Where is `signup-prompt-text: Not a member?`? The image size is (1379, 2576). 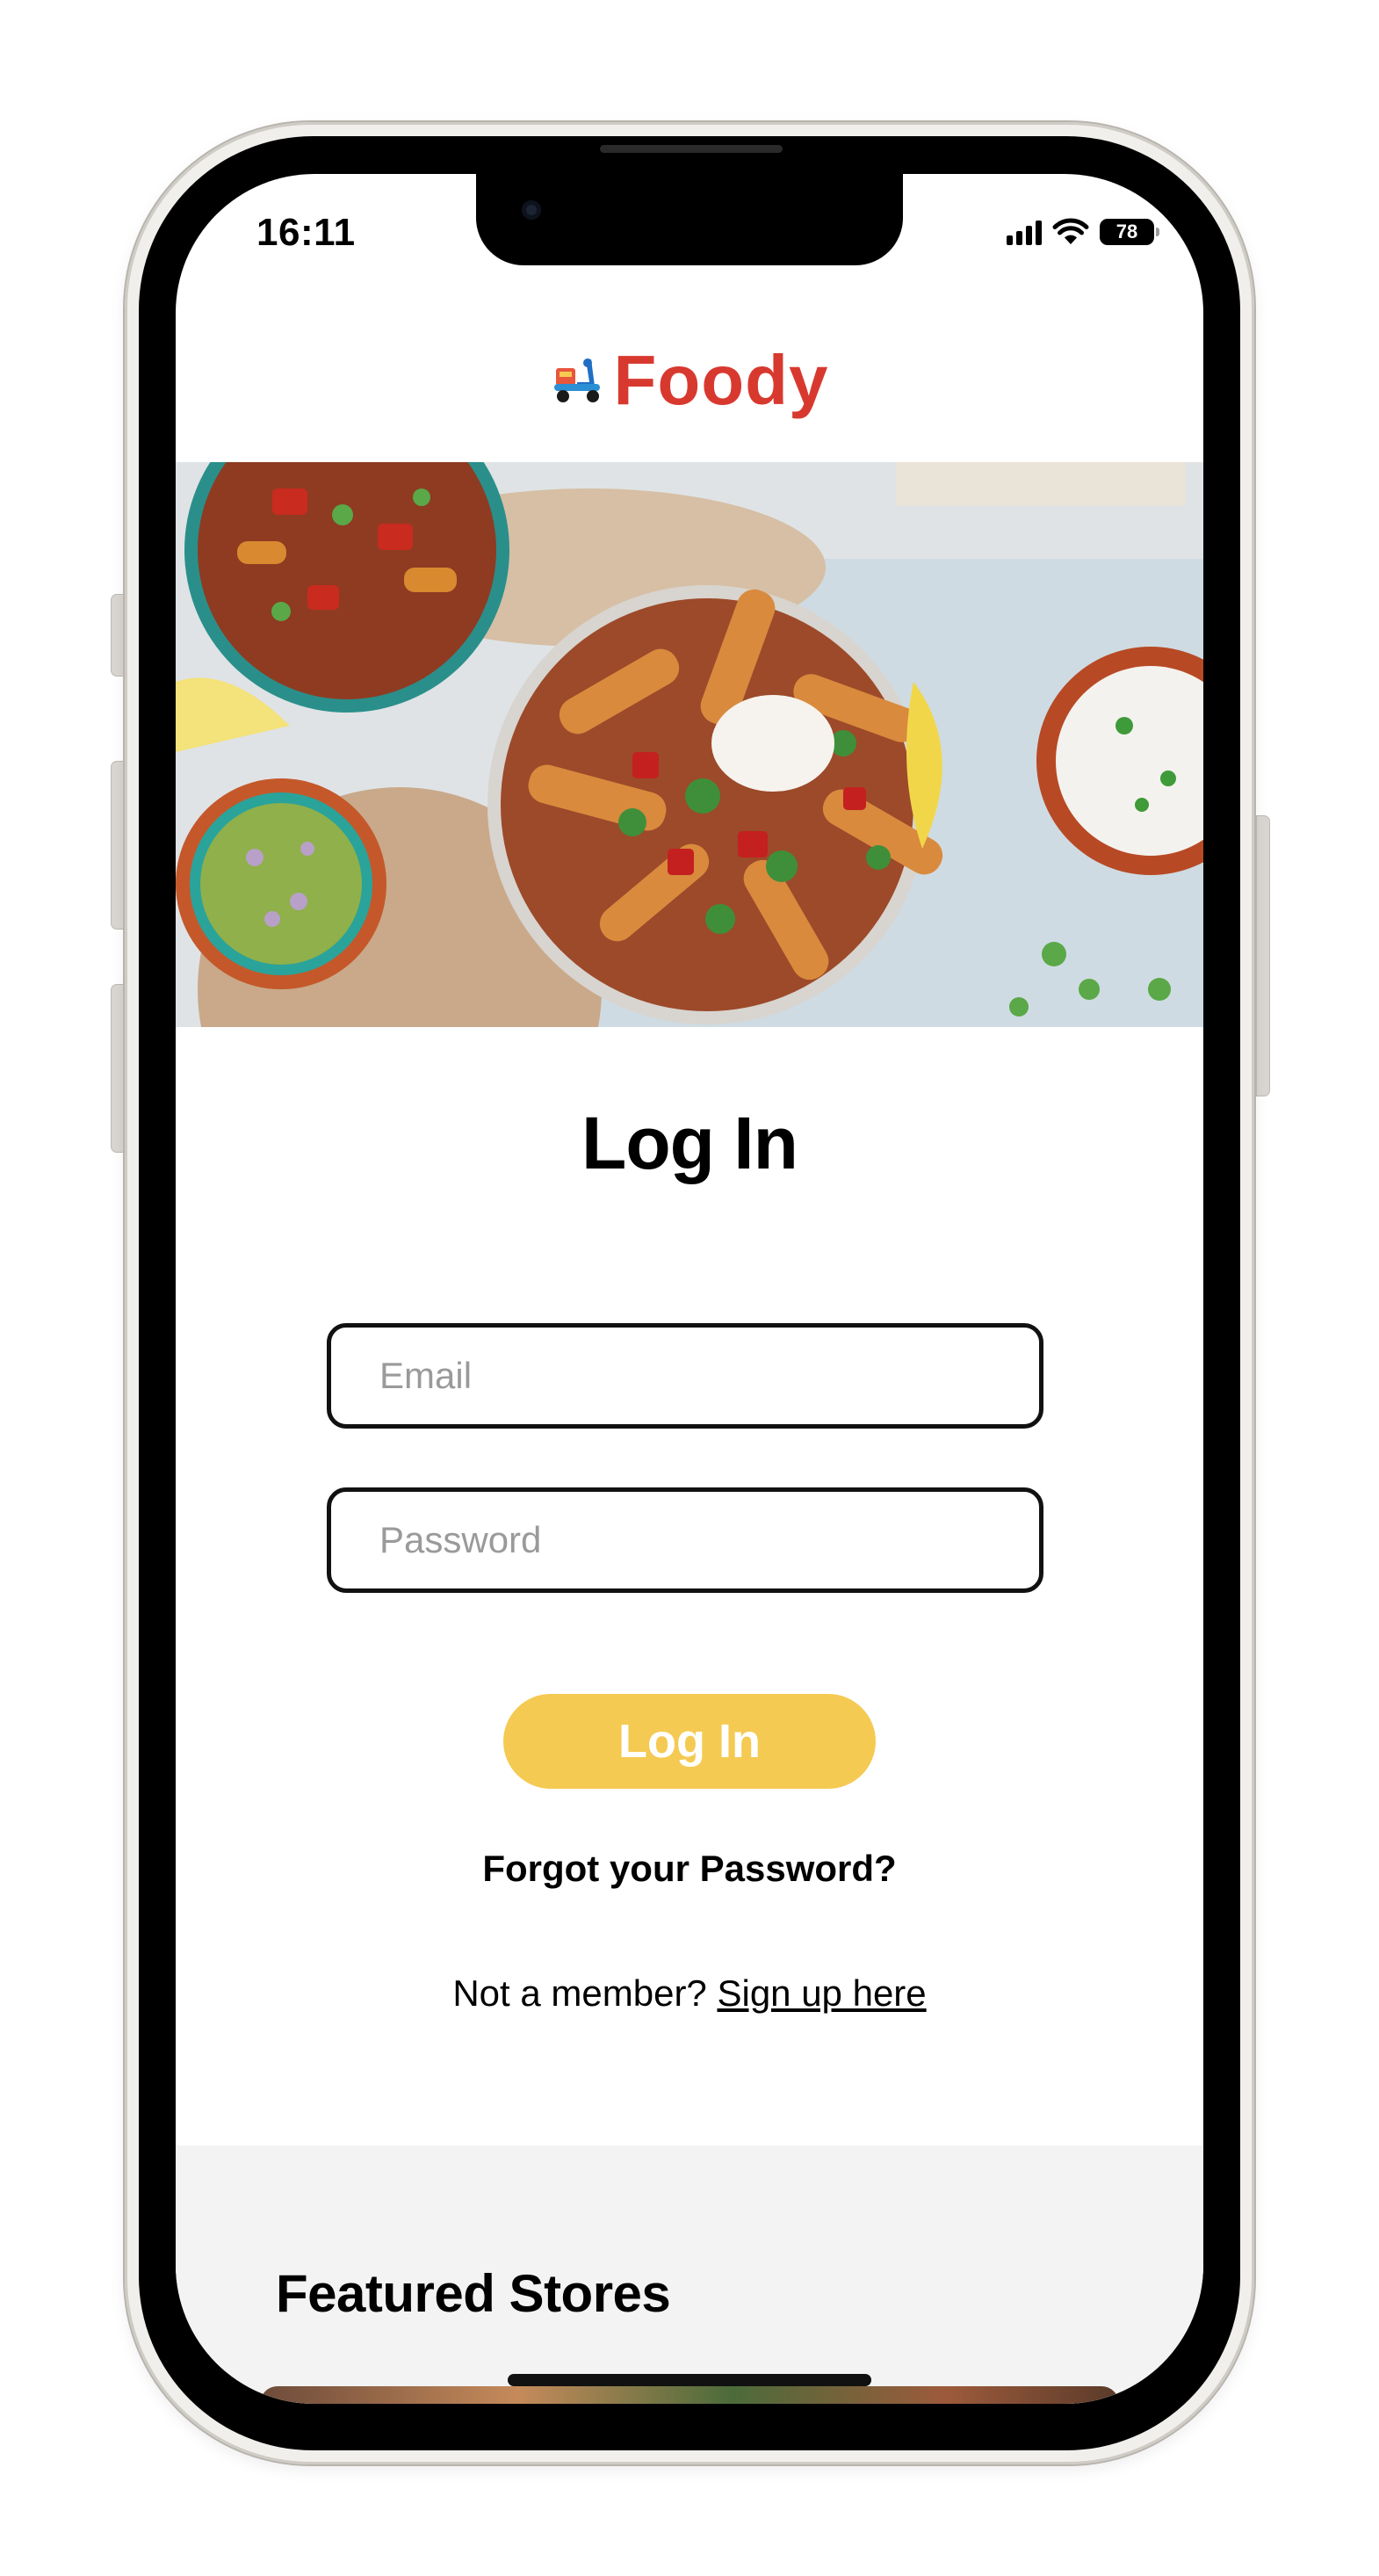 signup-prompt-text: Not a member? is located at coordinates (579, 1993).